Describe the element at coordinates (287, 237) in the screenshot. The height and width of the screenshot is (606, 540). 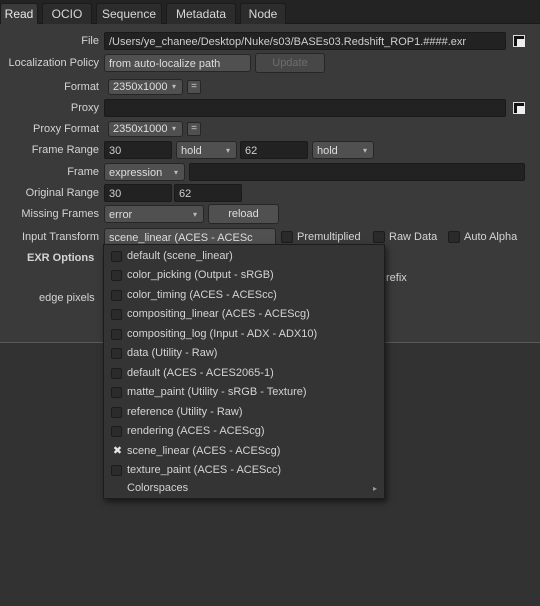
I see `premultiplied-checkbox` at that location.